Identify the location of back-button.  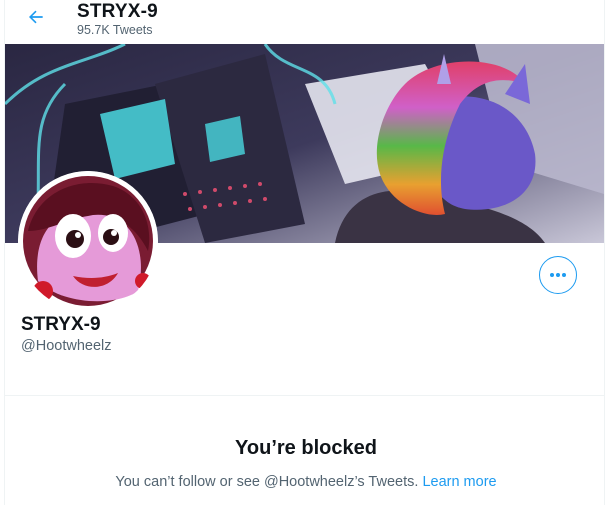
(36, 17).